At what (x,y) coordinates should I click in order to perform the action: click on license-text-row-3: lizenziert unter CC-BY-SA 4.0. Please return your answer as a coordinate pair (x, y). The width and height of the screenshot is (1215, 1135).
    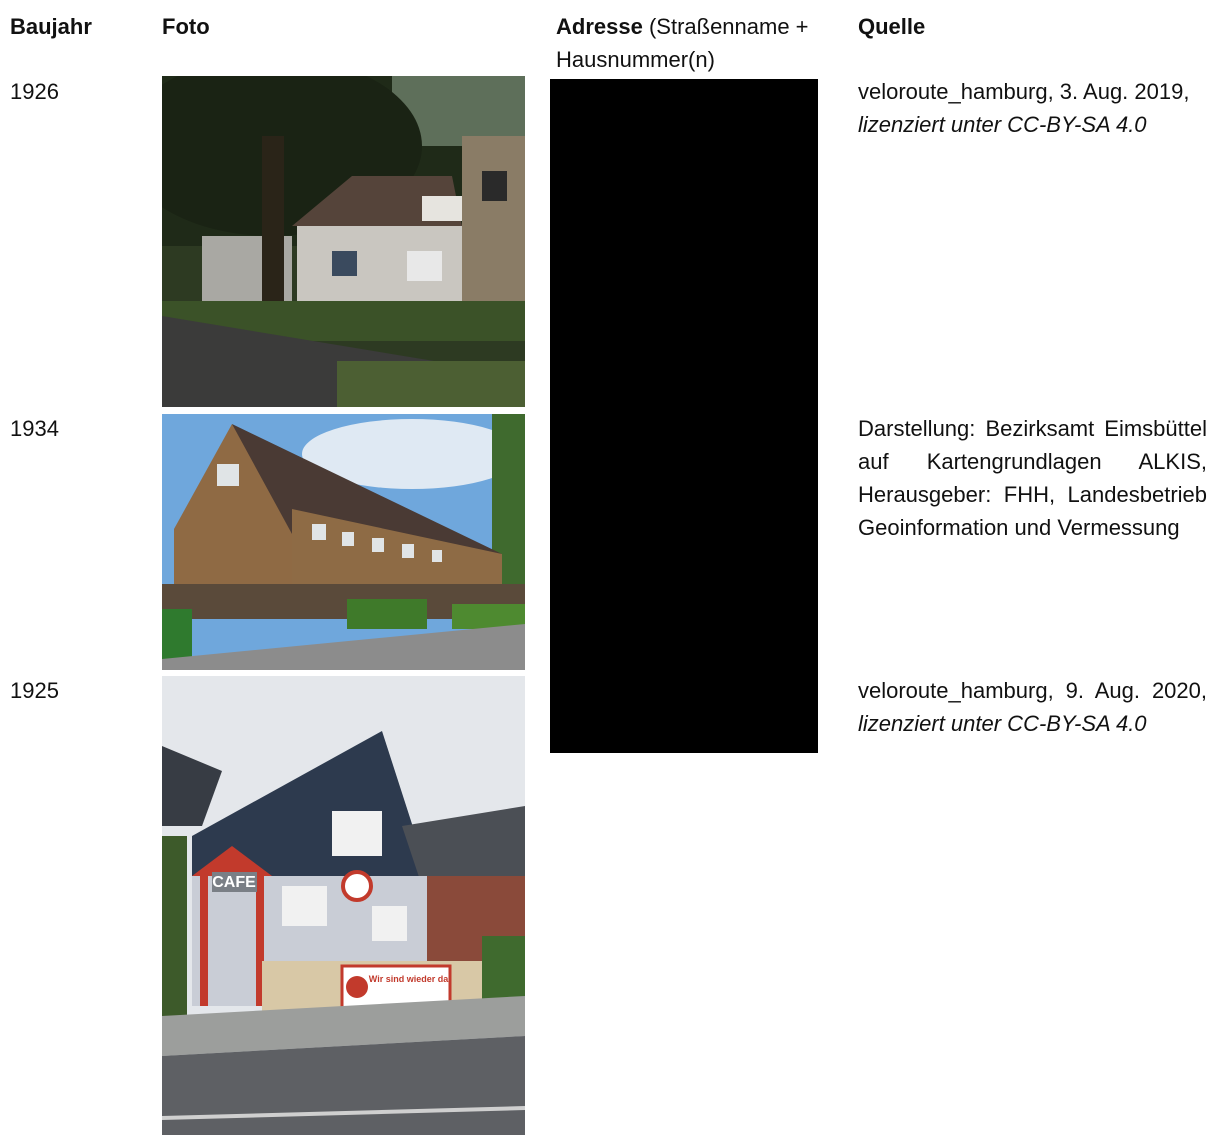
    Looking at the image, I should click on (1002, 723).